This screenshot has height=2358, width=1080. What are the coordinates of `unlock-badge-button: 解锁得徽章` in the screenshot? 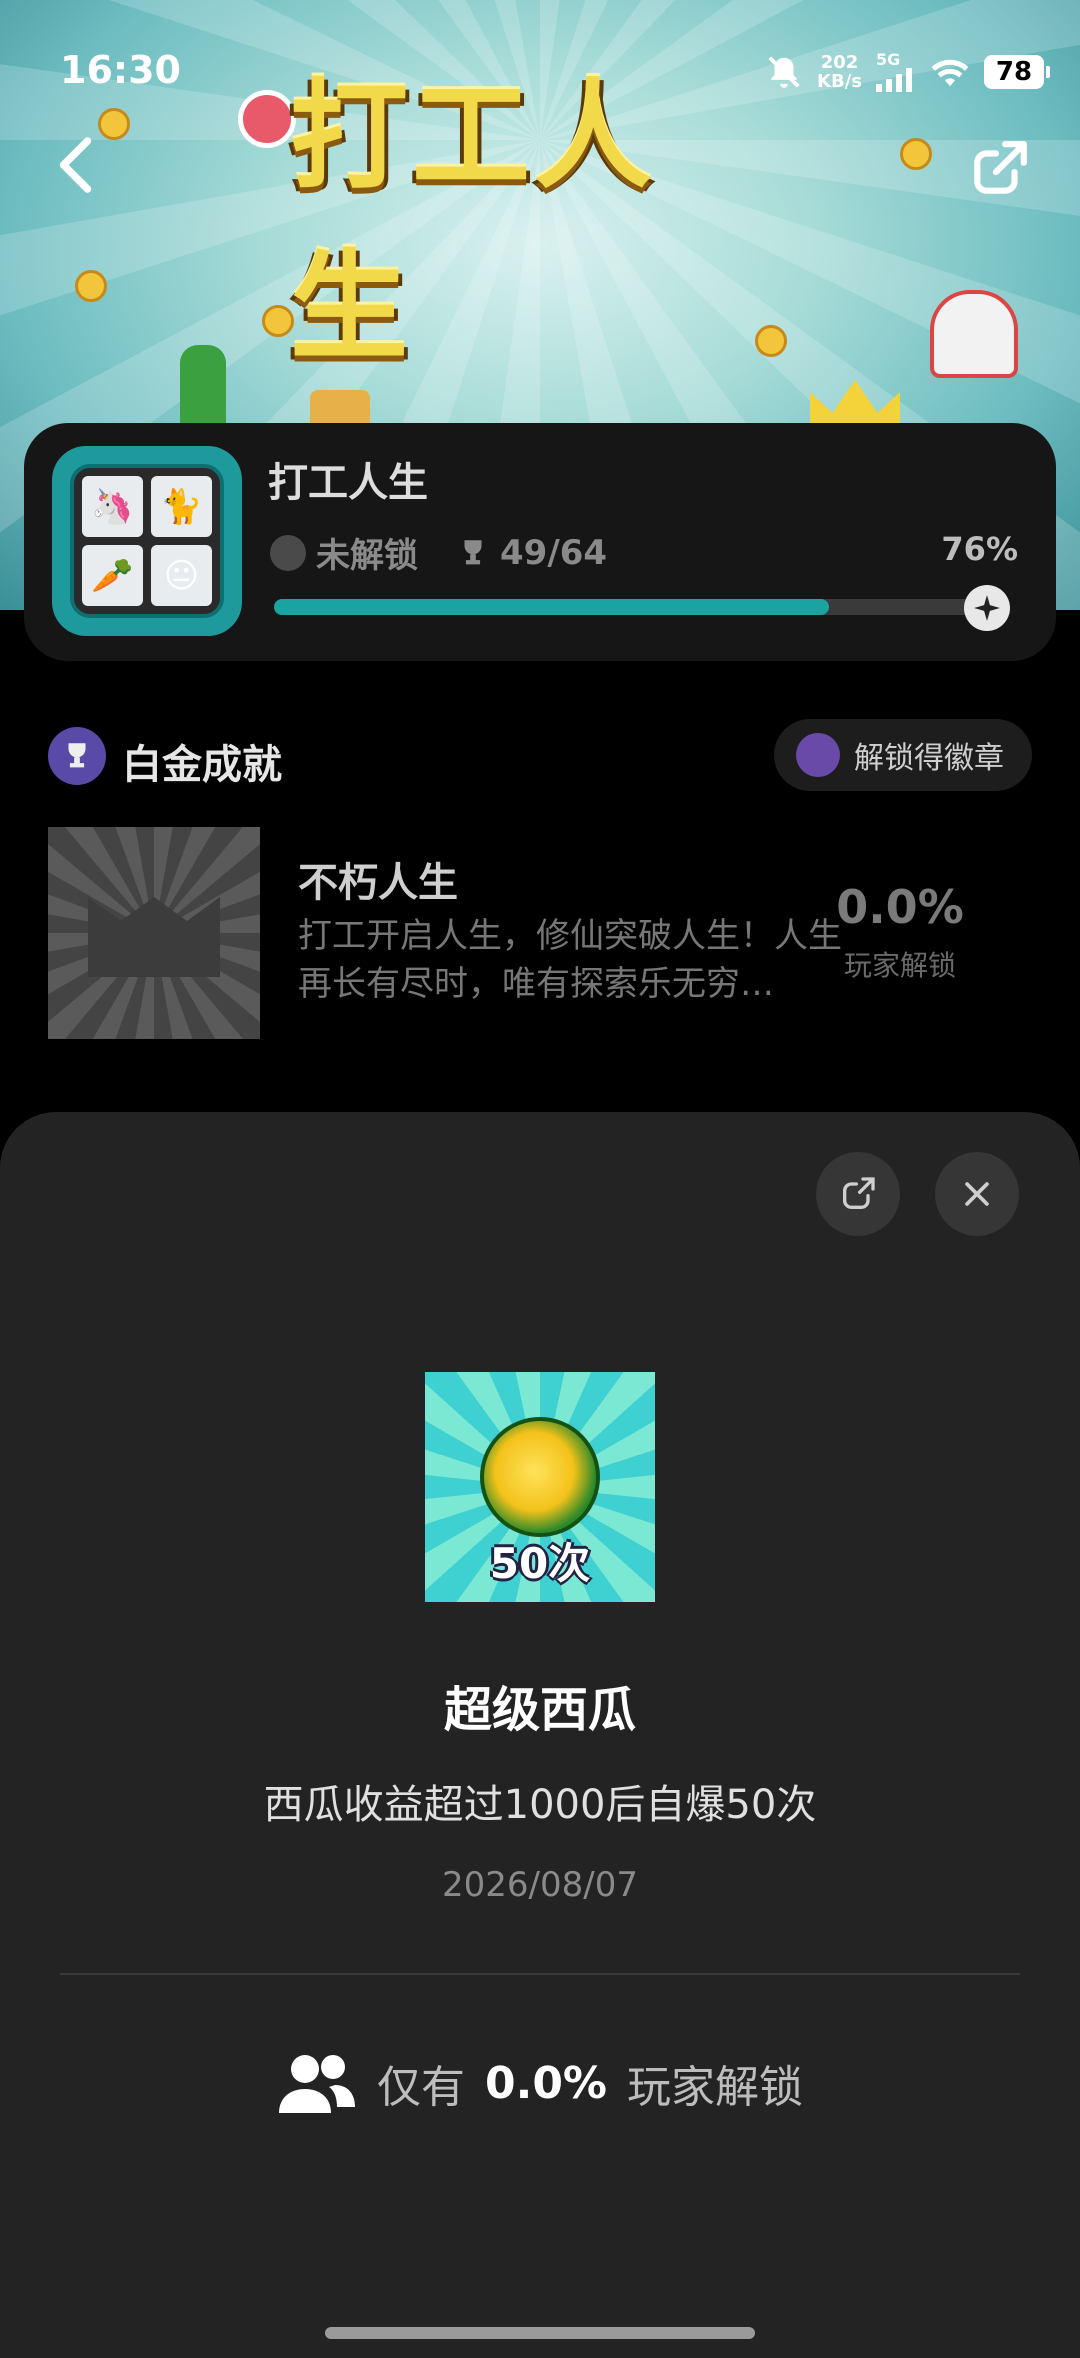 It's located at (903, 755).